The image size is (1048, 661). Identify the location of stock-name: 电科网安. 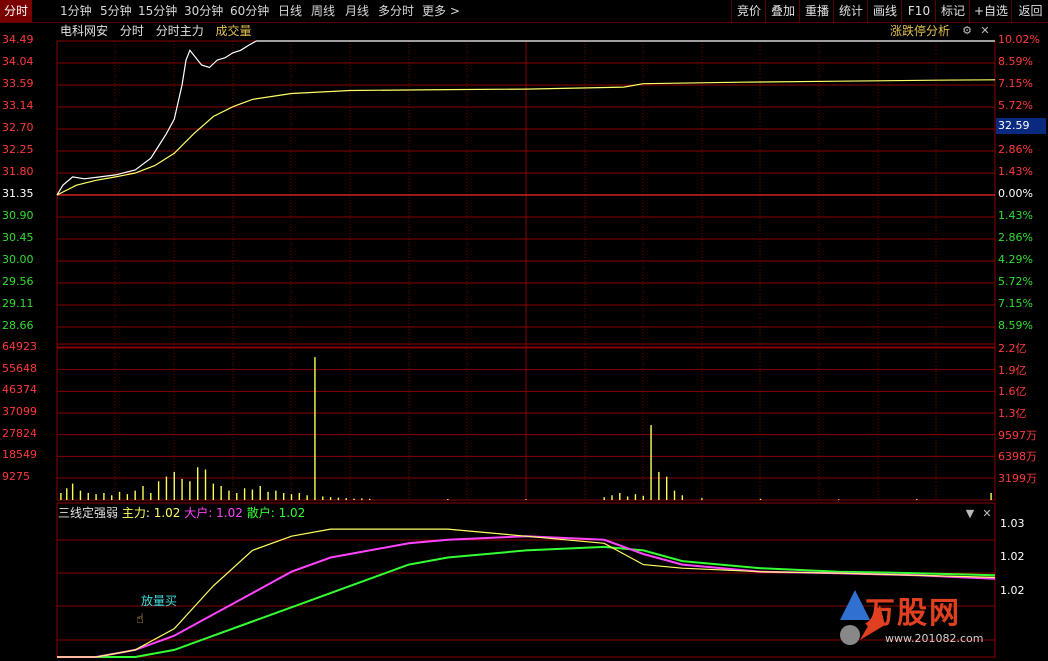
(84, 31).